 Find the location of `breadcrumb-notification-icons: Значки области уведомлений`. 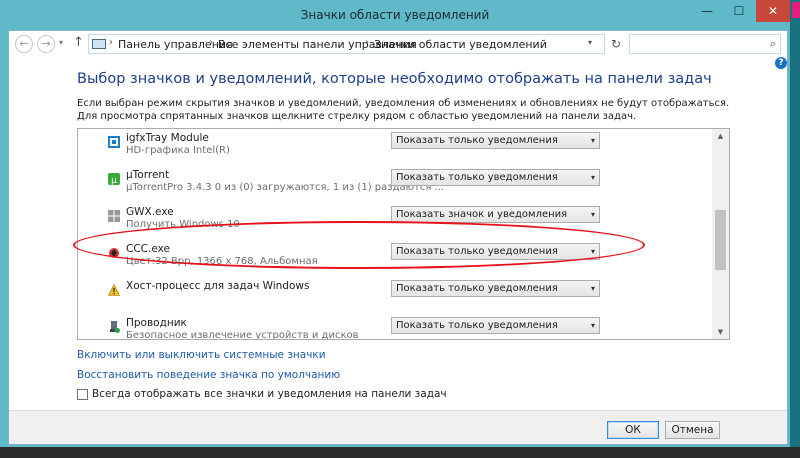

breadcrumb-notification-icons: Значки области уведомлений is located at coordinates (460, 44).